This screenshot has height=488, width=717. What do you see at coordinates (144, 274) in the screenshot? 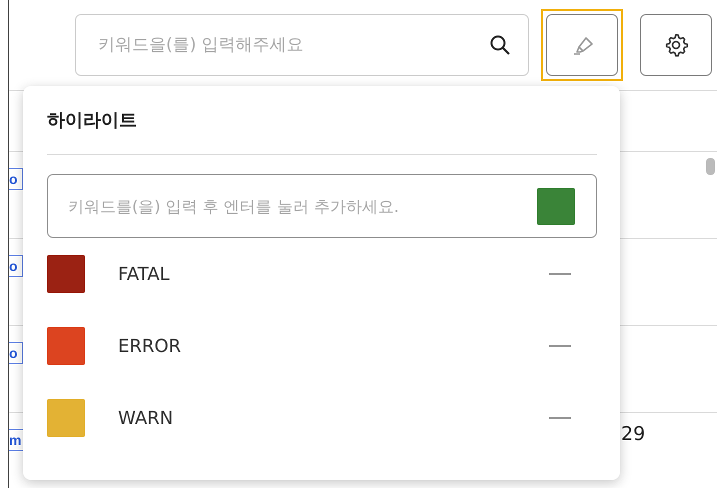
I see `highlight-keyword: FATAL` at bounding box center [144, 274].